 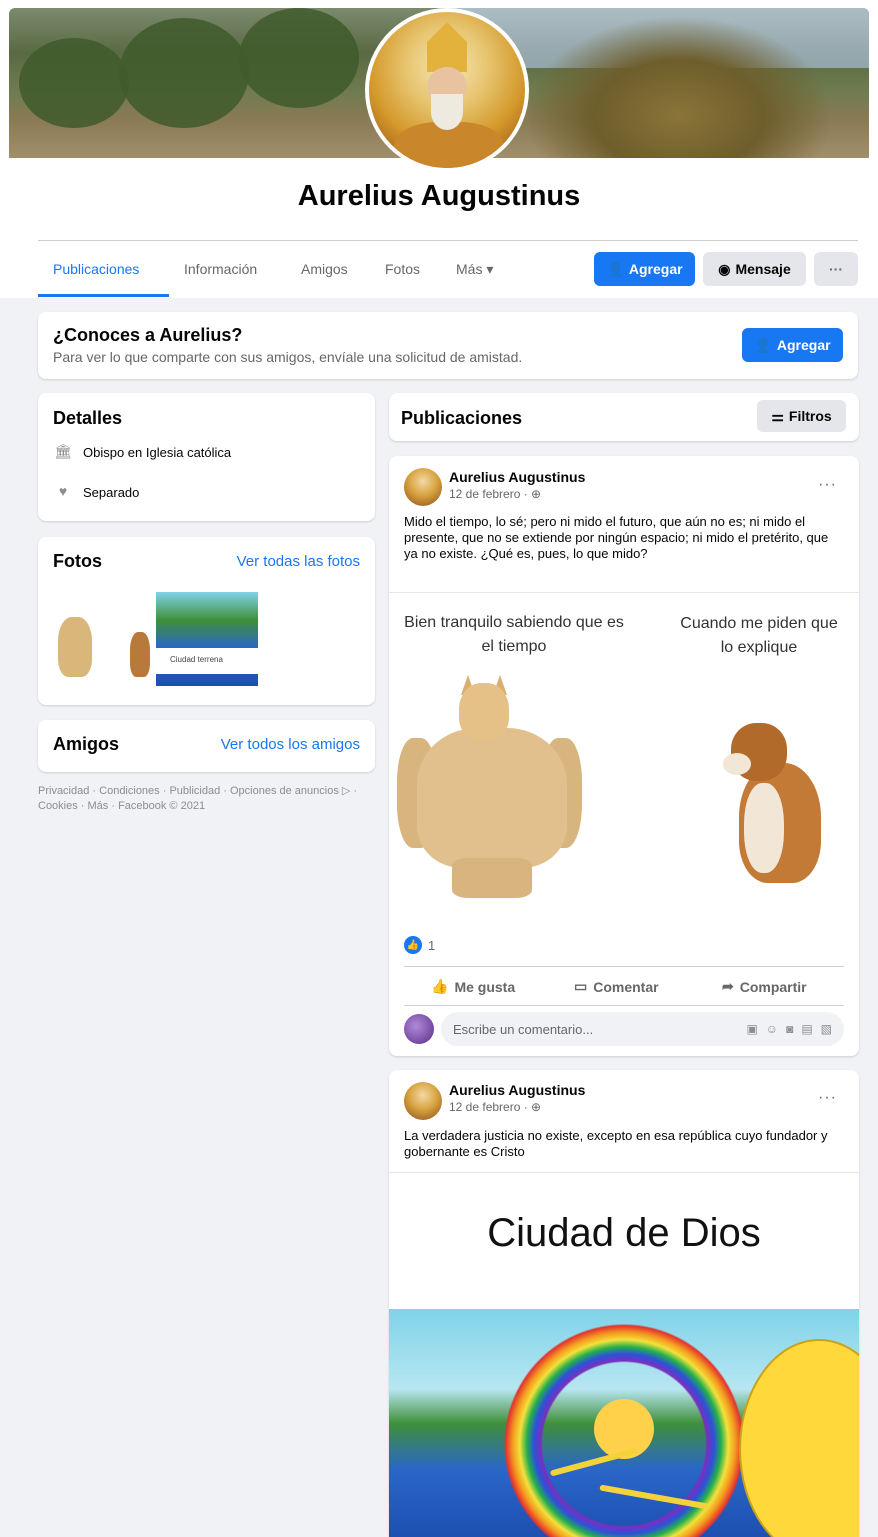 What do you see at coordinates (826, 1029) in the screenshot?
I see `sticker-alt-icon: ▧` at bounding box center [826, 1029].